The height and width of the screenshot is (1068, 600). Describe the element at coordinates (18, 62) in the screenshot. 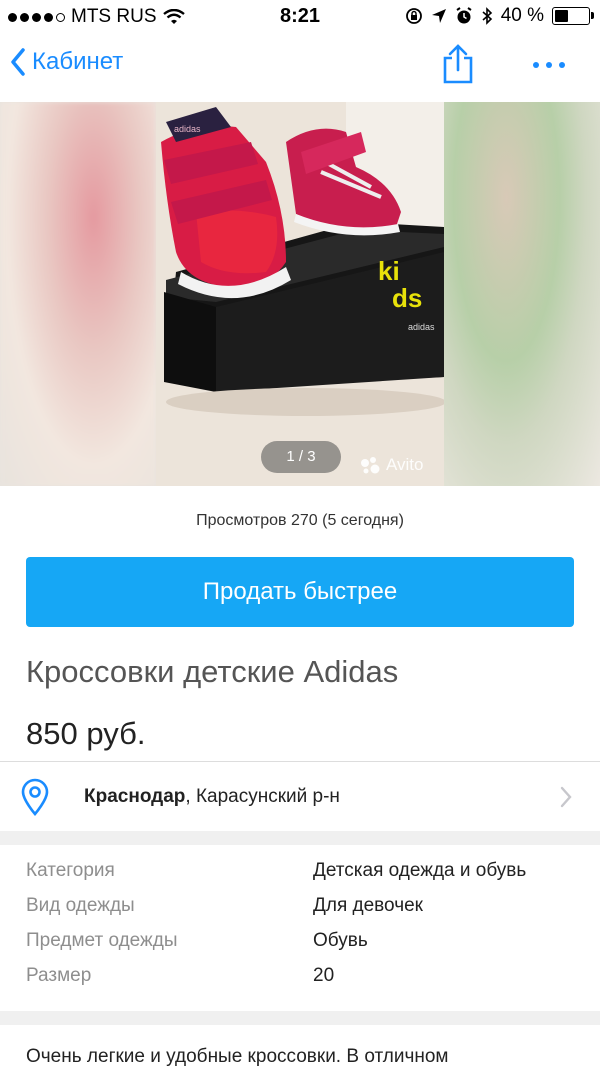

I see `chevron-left-icon` at that location.